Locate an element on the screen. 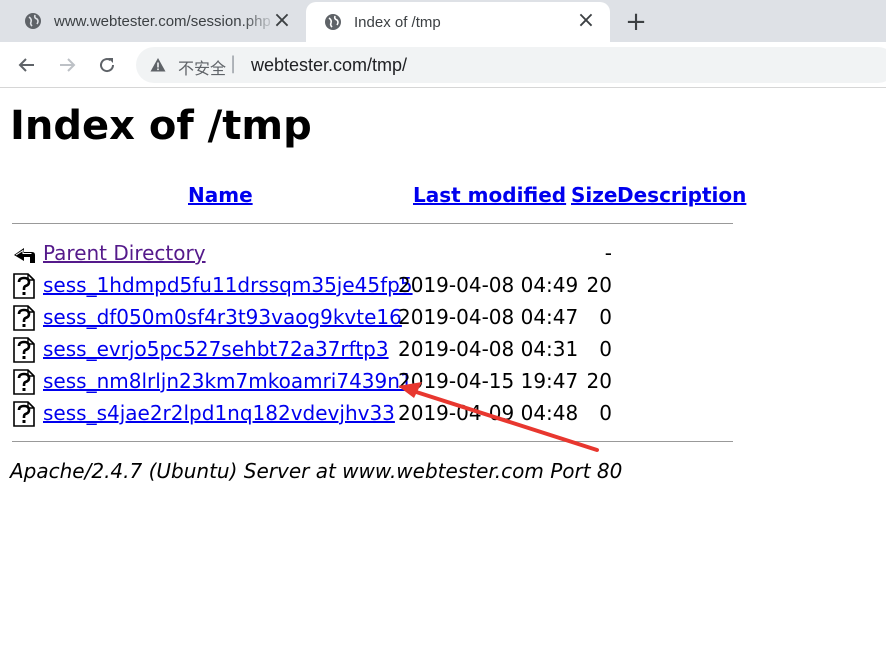 This screenshot has width=886, height=664. back-button is located at coordinates (27, 65).